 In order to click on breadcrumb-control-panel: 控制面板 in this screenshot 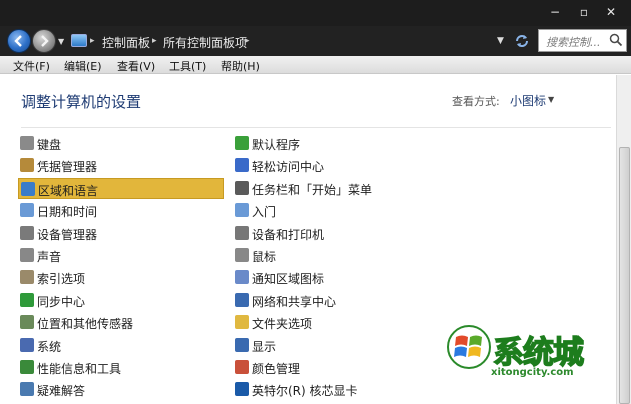, I will do `click(126, 42)`.